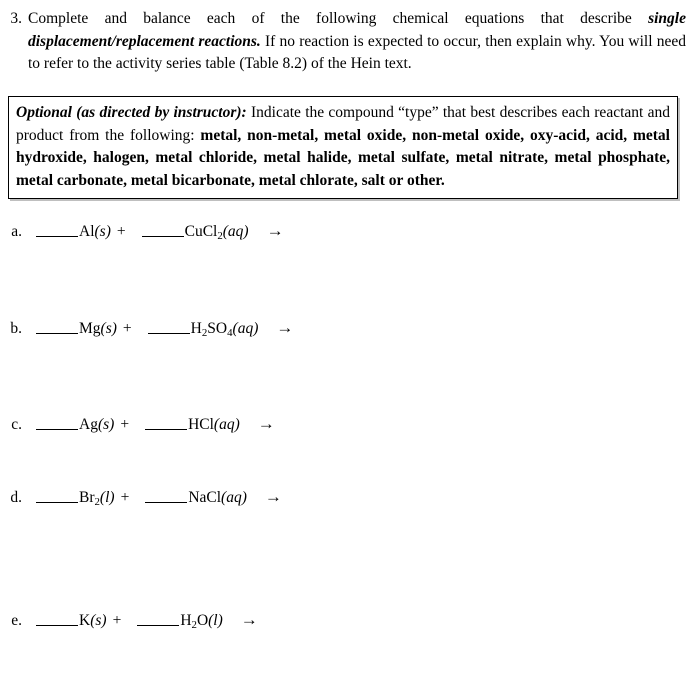  I want to click on reactant-formula: Al(s), so click(95, 231).